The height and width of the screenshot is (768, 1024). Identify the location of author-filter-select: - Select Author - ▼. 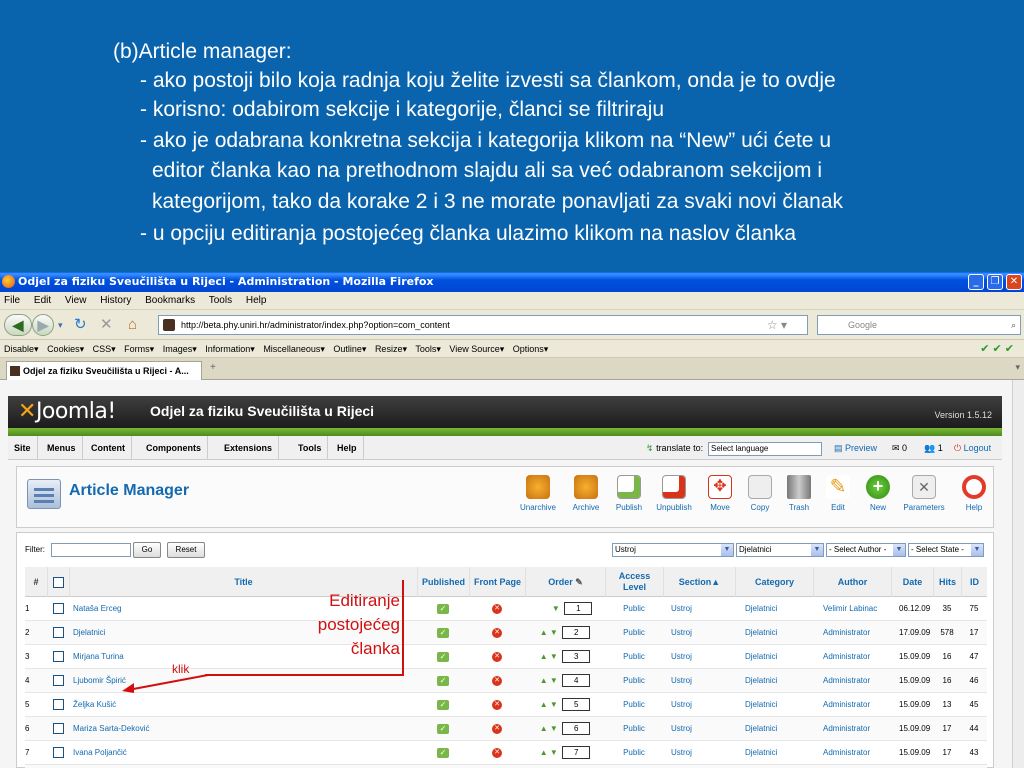
(866, 550).